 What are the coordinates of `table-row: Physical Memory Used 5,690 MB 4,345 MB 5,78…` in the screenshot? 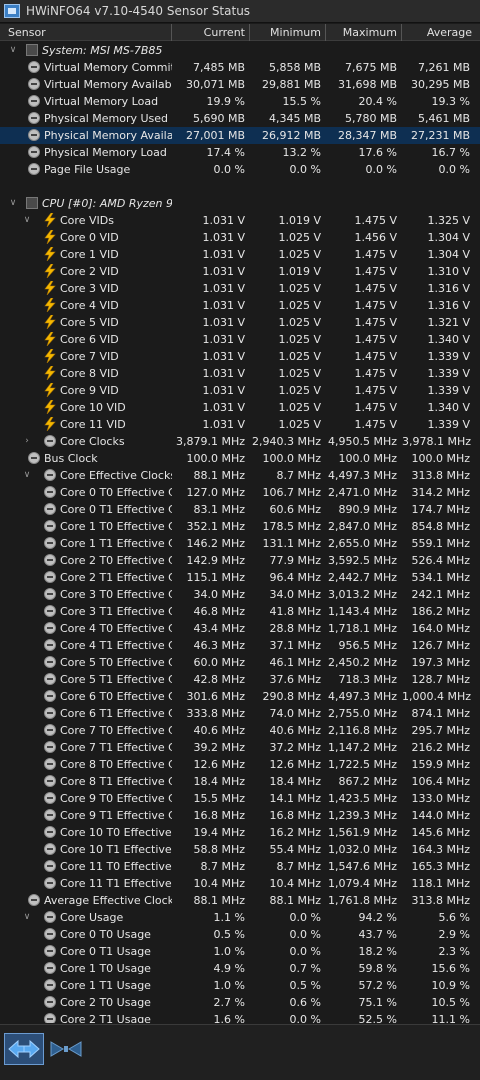 It's located at (240, 118).